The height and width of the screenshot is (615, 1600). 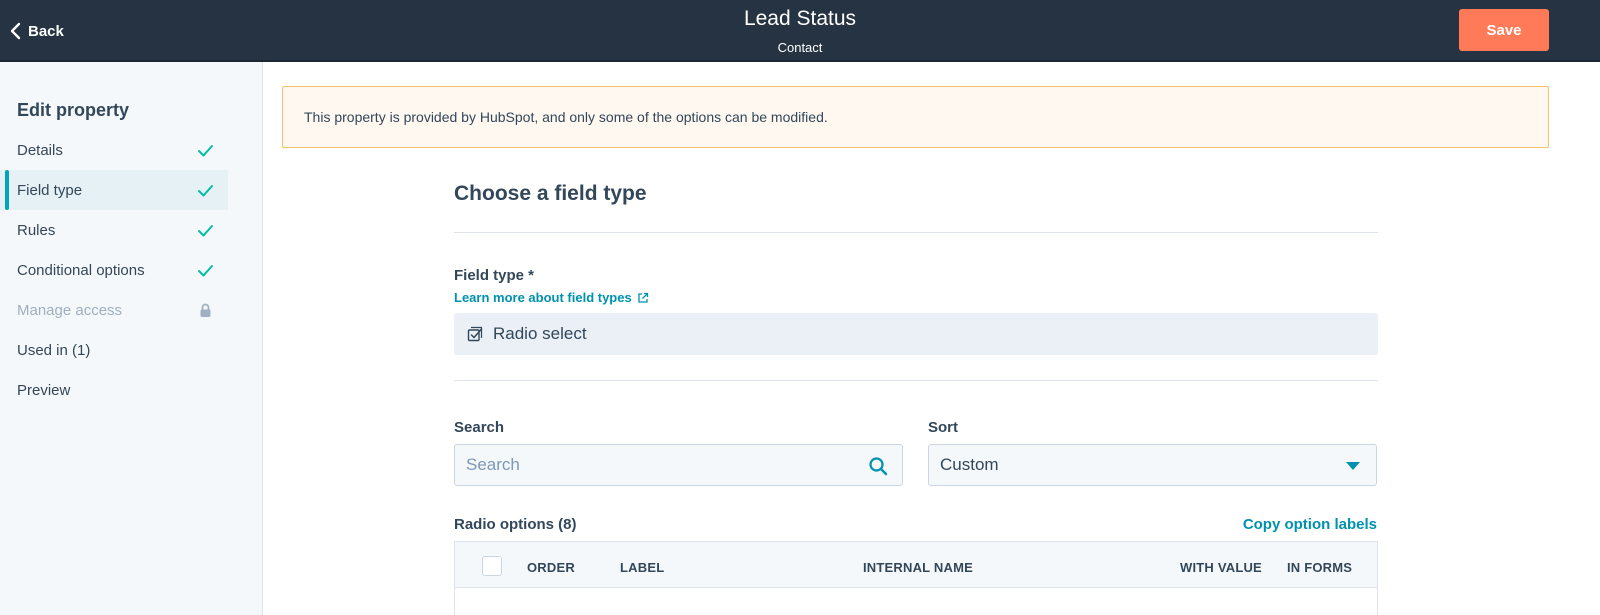 What do you see at coordinates (54, 350) in the screenshot?
I see `sidebar-item-label: Used in (1)` at bounding box center [54, 350].